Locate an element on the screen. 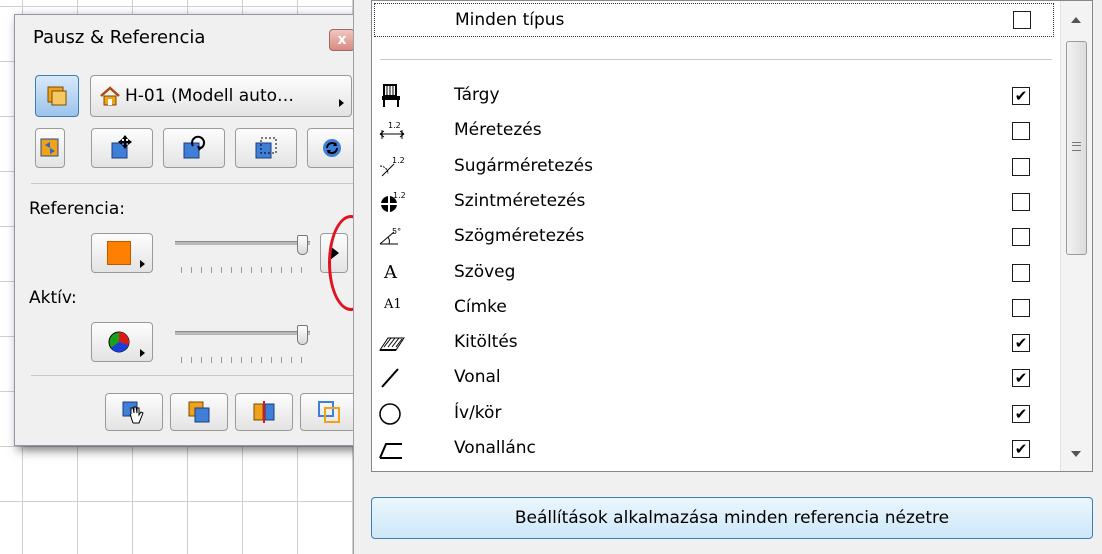 This screenshot has width=1102, height=554. list-item-label: Ív/kör is located at coordinates (478, 412).